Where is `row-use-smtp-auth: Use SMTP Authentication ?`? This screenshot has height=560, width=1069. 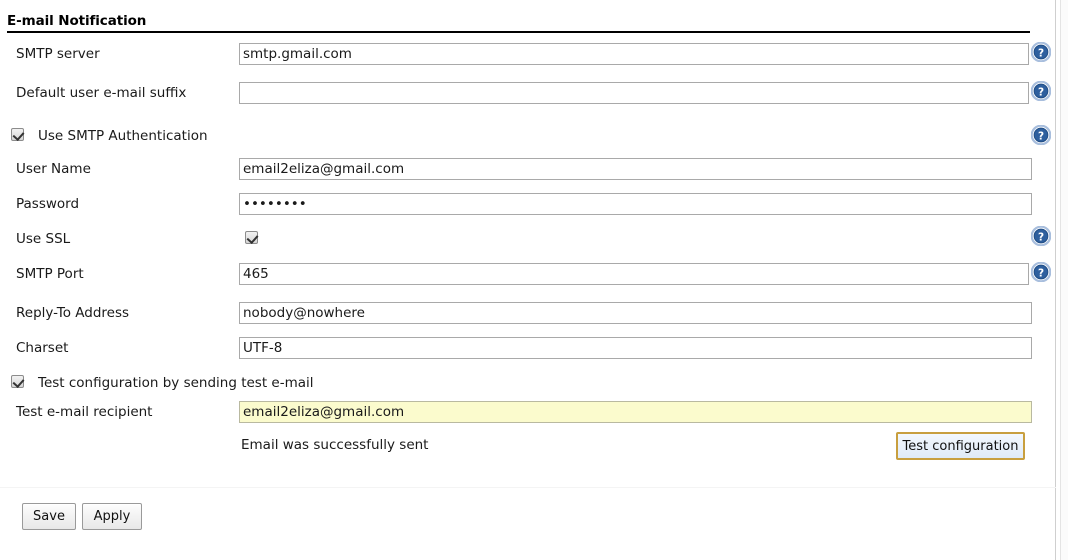
row-use-smtp-auth: Use SMTP Authentication ? is located at coordinates (528, 136).